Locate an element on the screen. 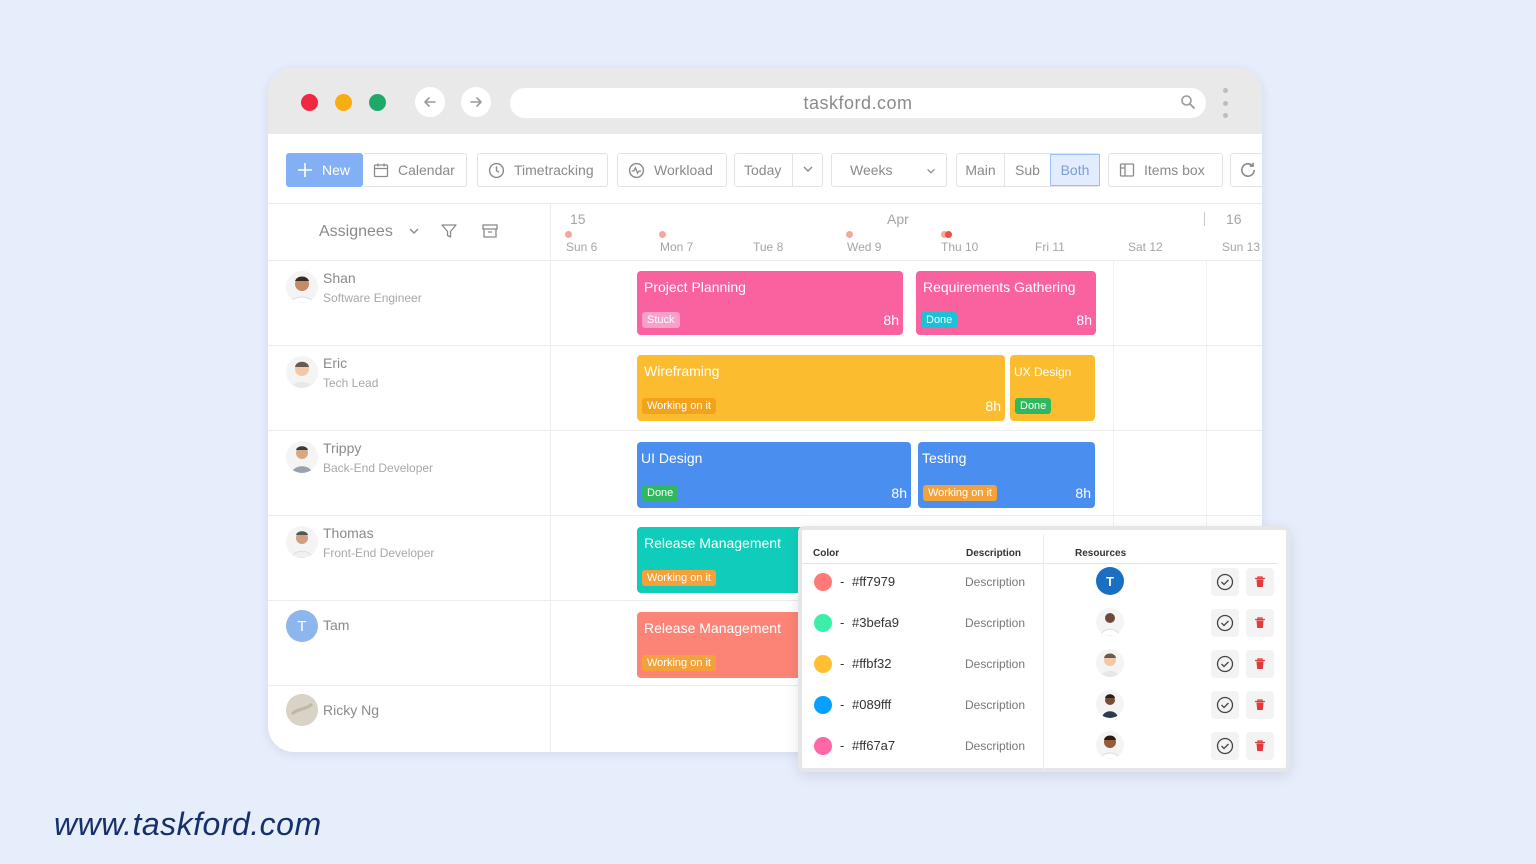 This screenshot has width=1536, height=864. items-box-icon is located at coordinates (1127, 170).